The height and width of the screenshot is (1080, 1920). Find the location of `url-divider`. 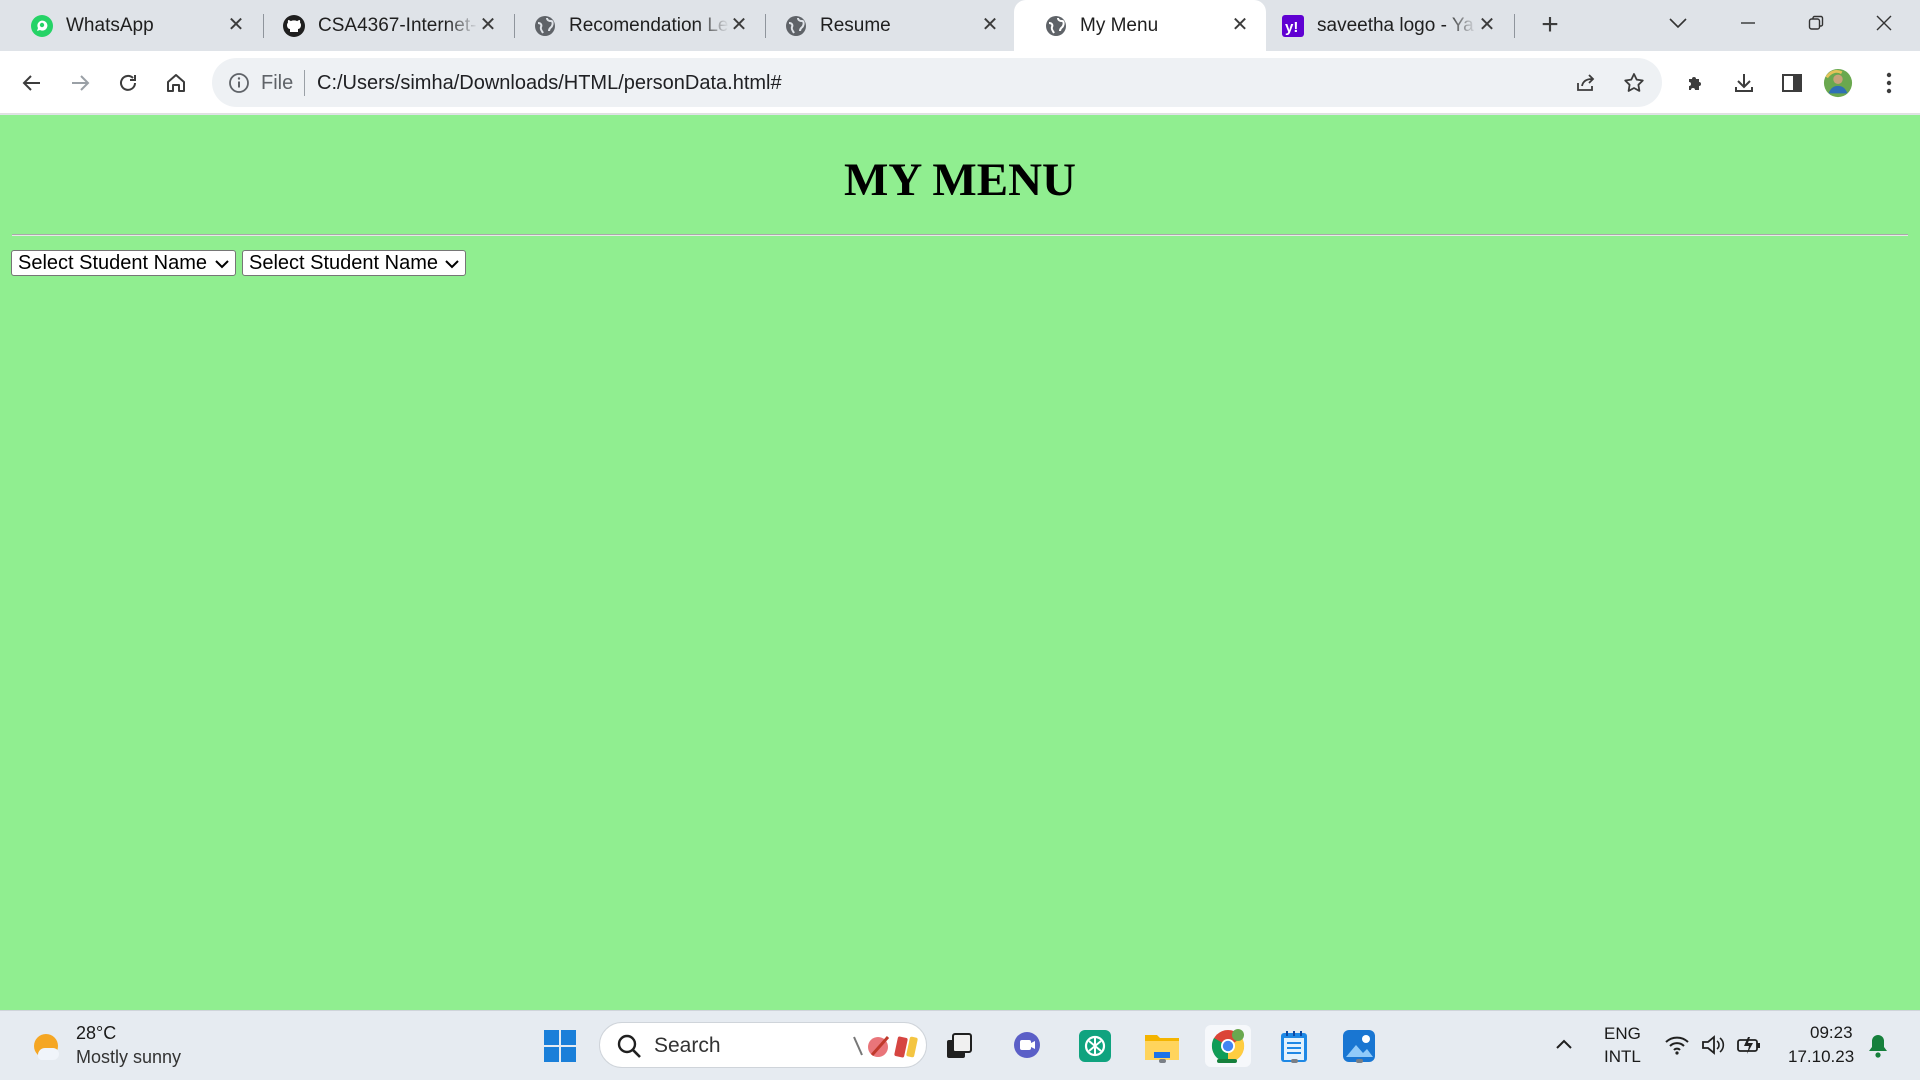

url-divider is located at coordinates (304, 83).